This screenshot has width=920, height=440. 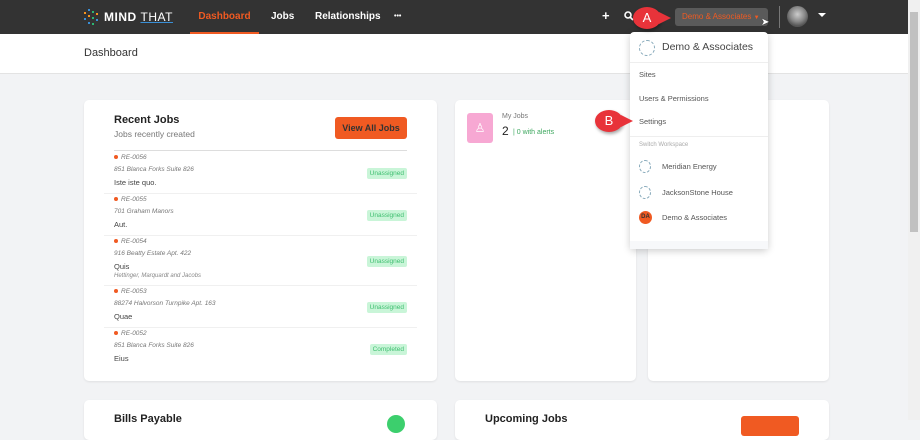 I want to click on scrollbar, so click(x=914, y=210).